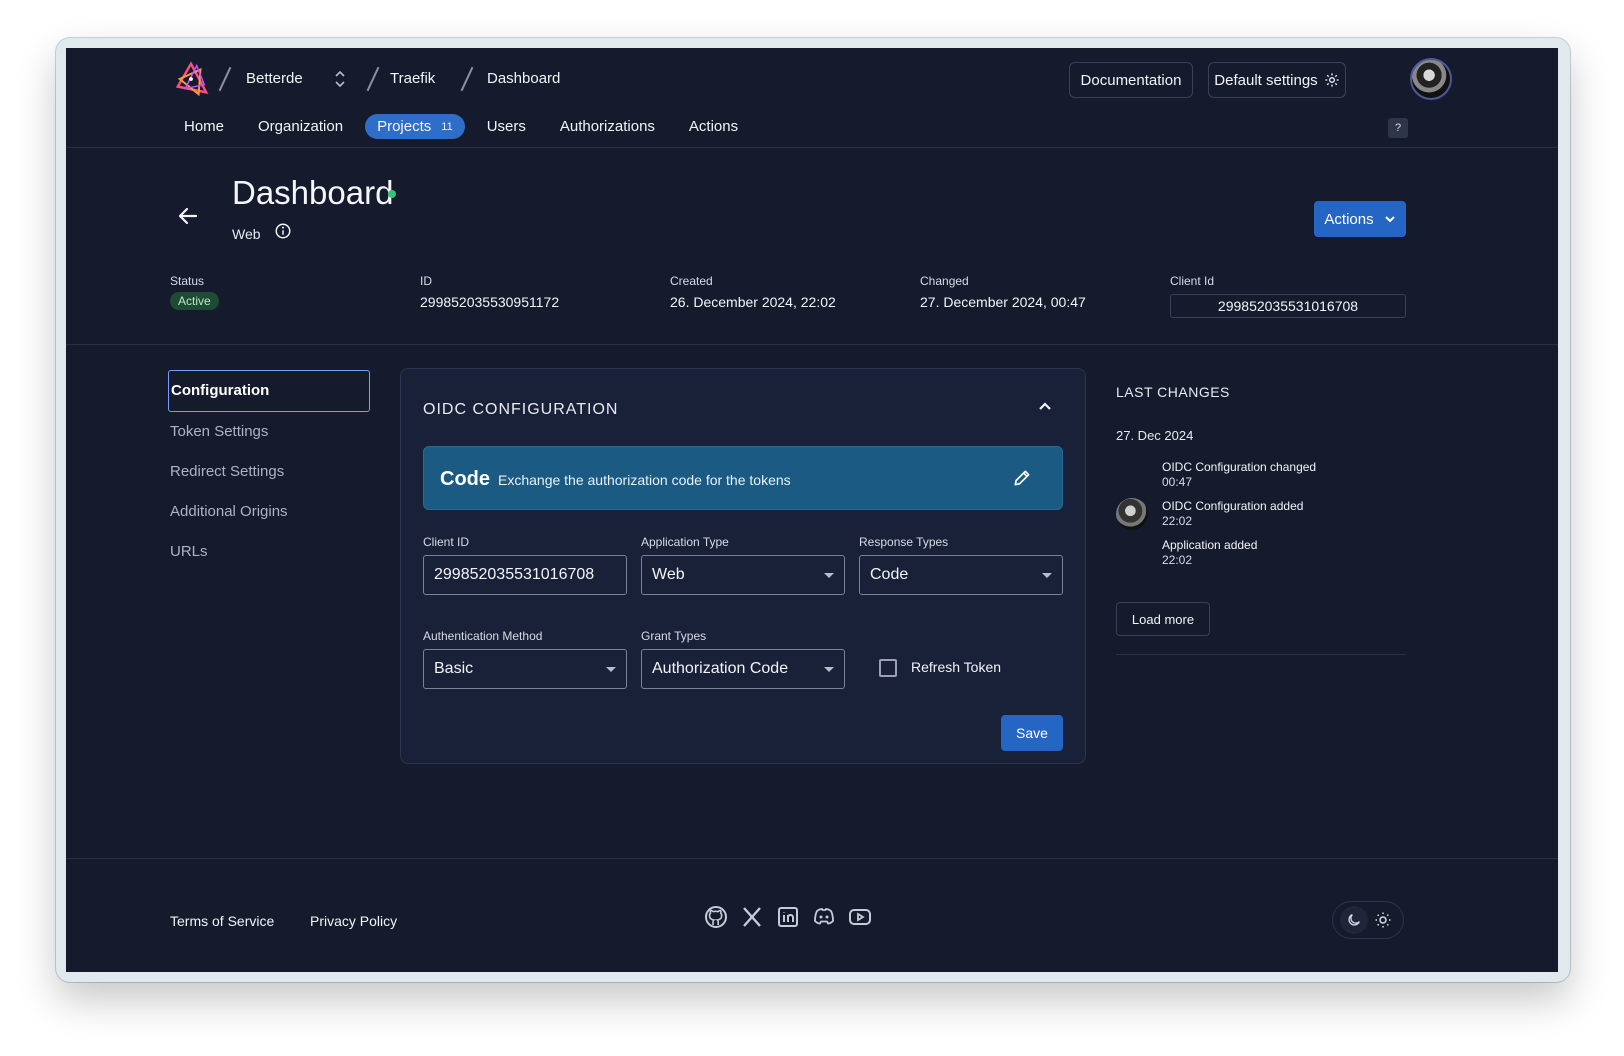 The width and height of the screenshot is (1624, 1056). I want to click on chevron-down-icon, so click(1389, 219).